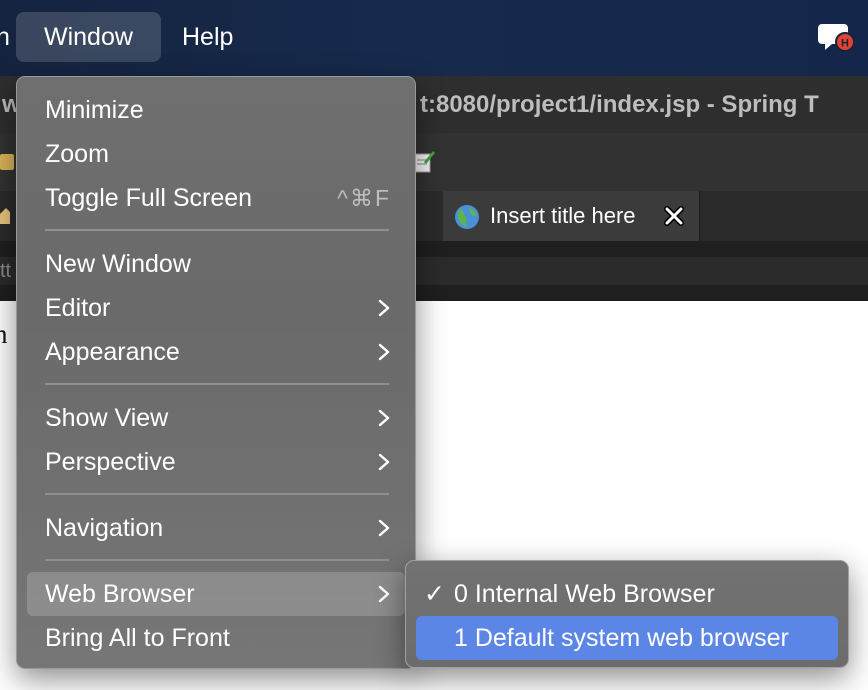 This screenshot has height=690, width=868. I want to click on menu-item-appearance: Appearance, so click(216, 352).